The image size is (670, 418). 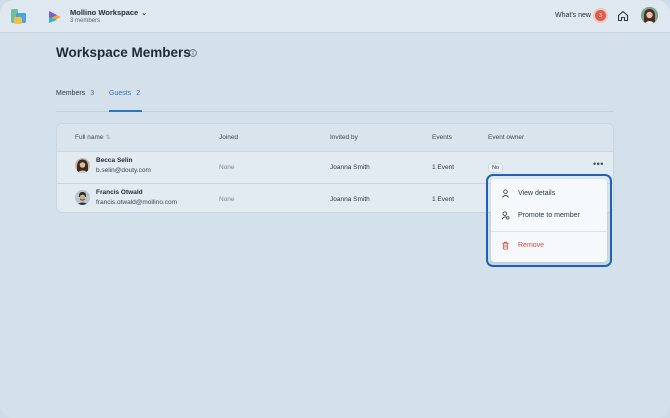 What do you see at coordinates (549, 215) in the screenshot?
I see `menu-item-label: Promote to member` at bounding box center [549, 215].